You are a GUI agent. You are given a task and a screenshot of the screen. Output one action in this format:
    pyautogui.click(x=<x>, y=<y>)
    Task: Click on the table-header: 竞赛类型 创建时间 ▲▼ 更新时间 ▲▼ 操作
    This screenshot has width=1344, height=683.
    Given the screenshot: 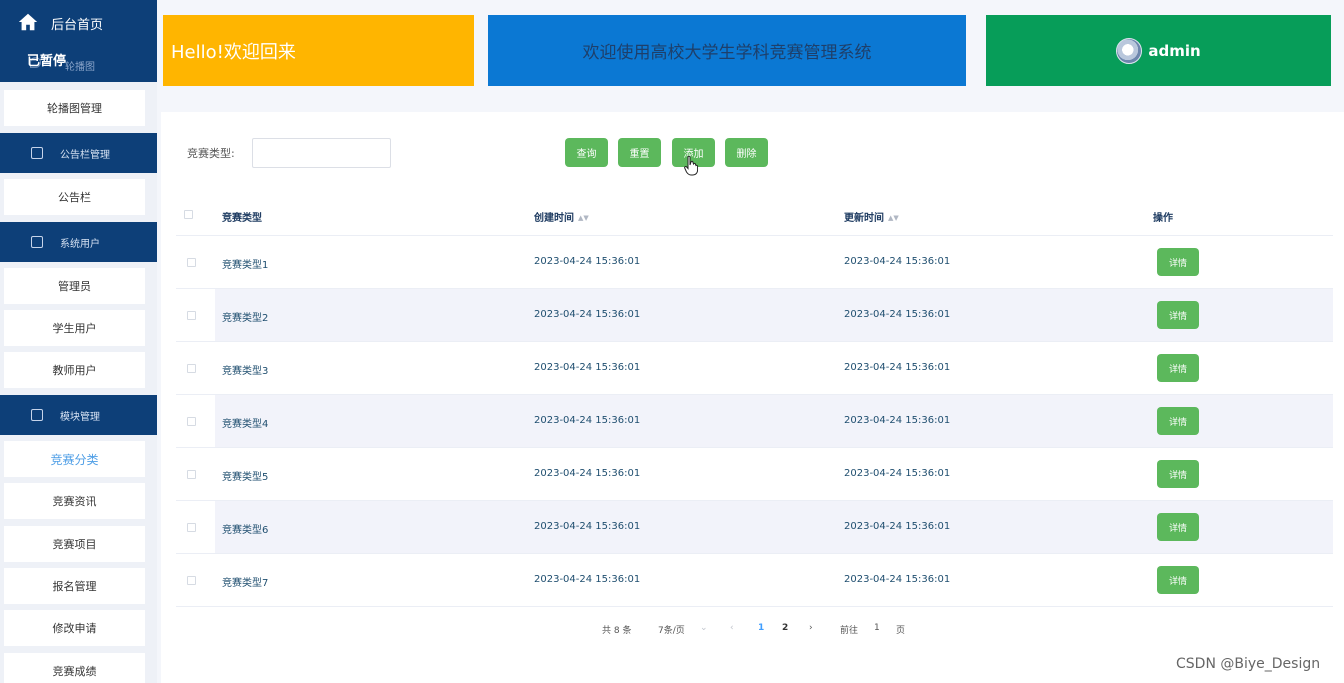 What is the action you would take?
    pyautogui.click(x=754, y=214)
    